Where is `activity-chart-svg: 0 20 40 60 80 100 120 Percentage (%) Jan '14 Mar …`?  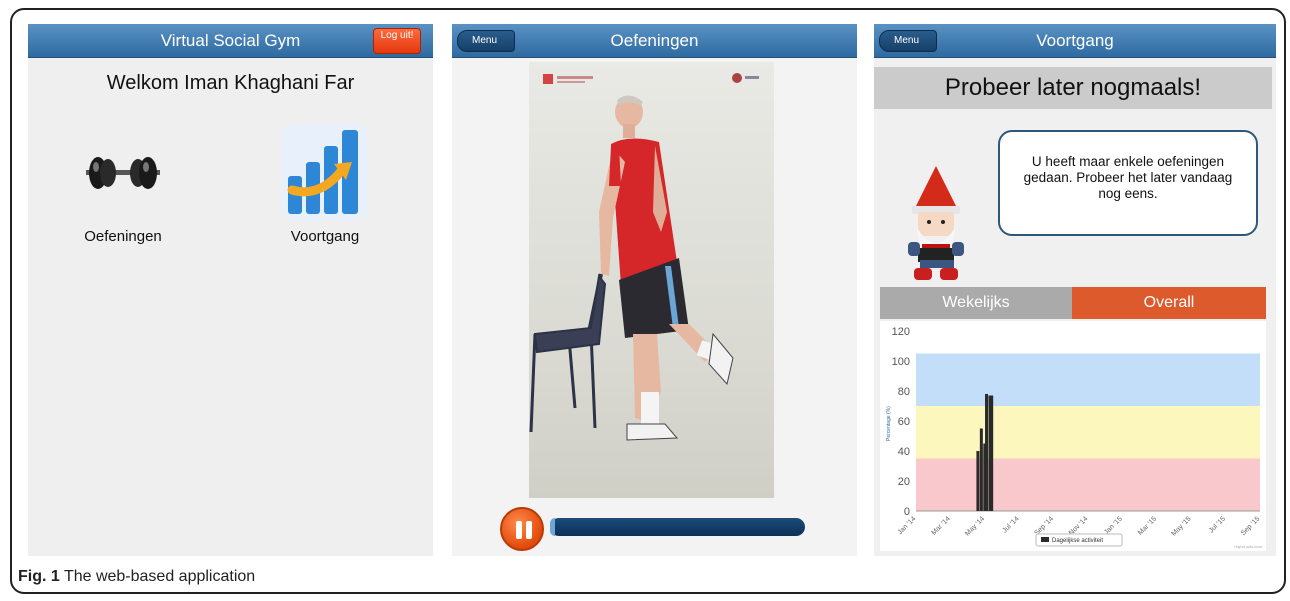 activity-chart-svg: 0 20 40 60 80 100 120 Percentage (%) Jan '14 Mar … is located at coordinates (1074, 437).